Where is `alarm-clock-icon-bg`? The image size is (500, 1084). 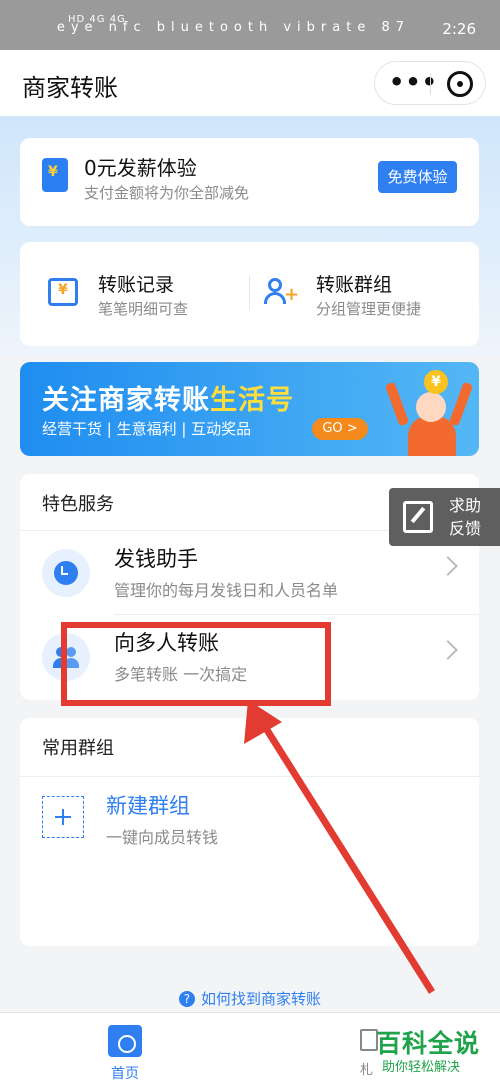
alarm-clock-icon-bg is located at coordinates (66, 573).